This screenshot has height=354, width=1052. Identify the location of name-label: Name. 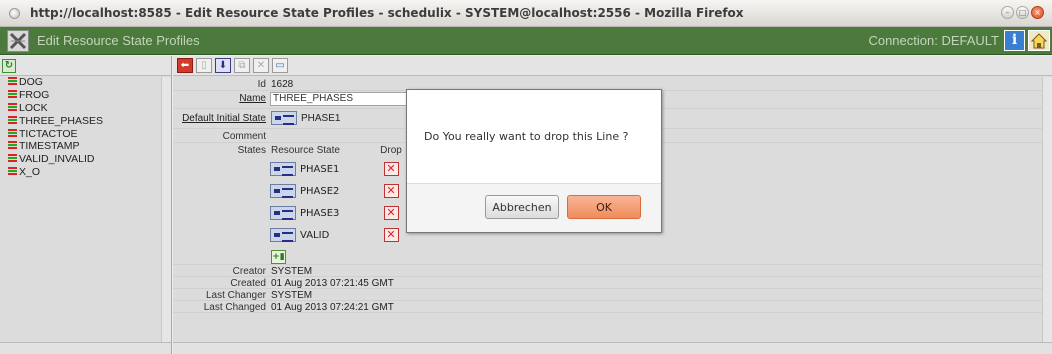
(252, 98).